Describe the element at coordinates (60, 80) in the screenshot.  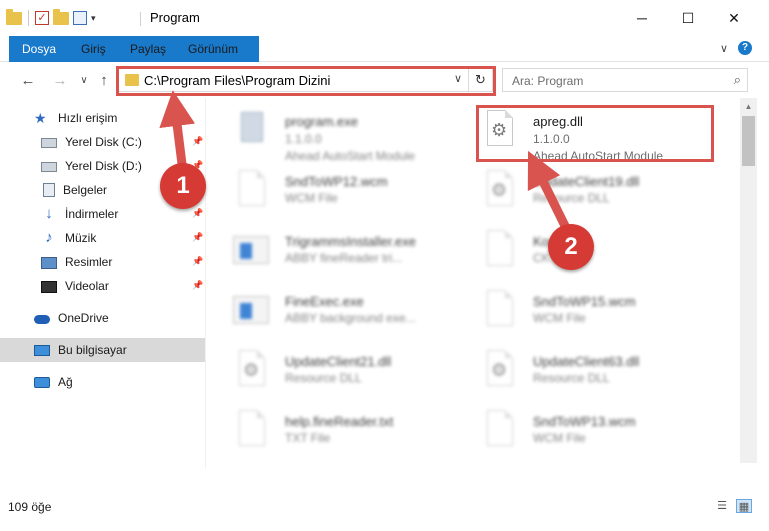
I see `forward-button: →` at that location.